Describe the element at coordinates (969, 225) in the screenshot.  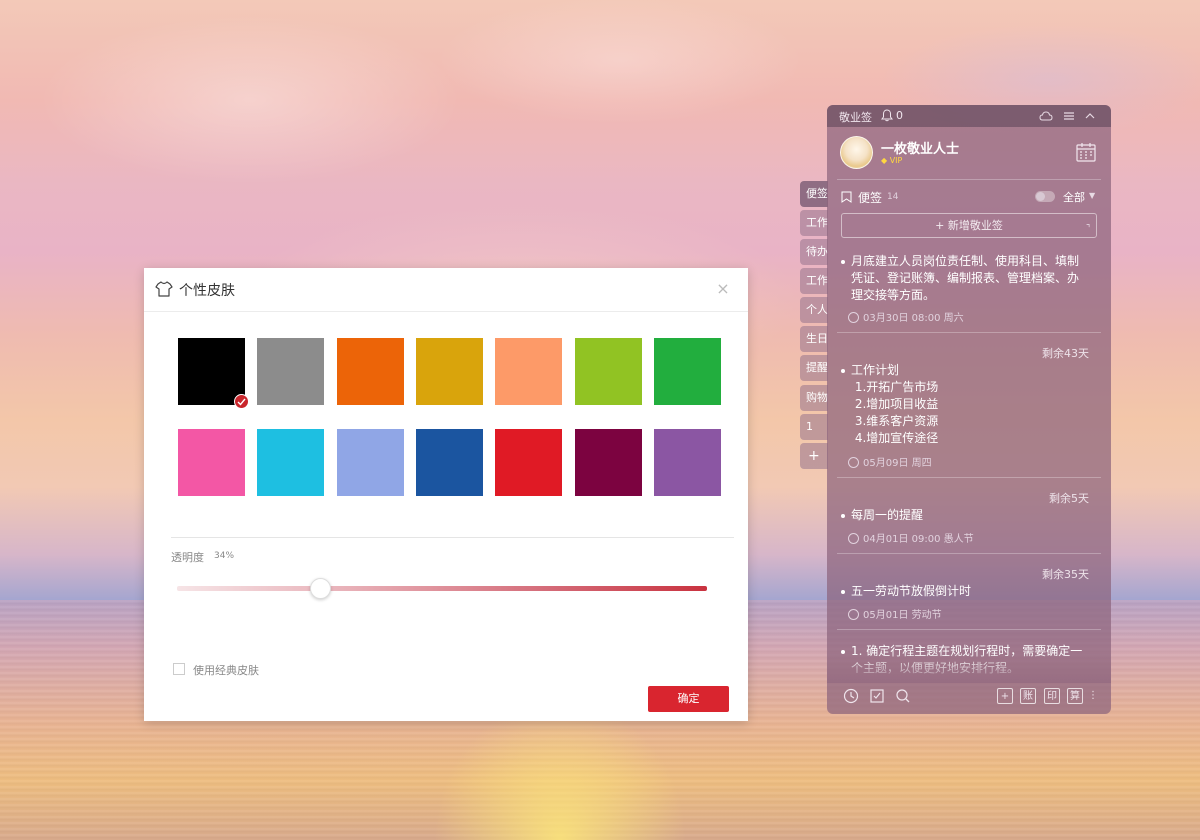
I see `new-note-button: + 新增敬业签 ⌝` at that location.